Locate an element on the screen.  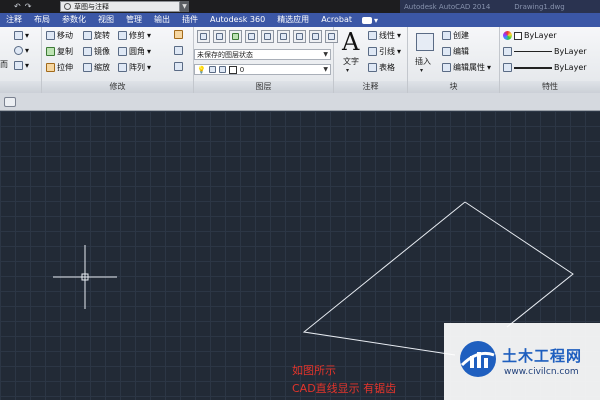
fillet-icon is located at coordinates (122, 51).